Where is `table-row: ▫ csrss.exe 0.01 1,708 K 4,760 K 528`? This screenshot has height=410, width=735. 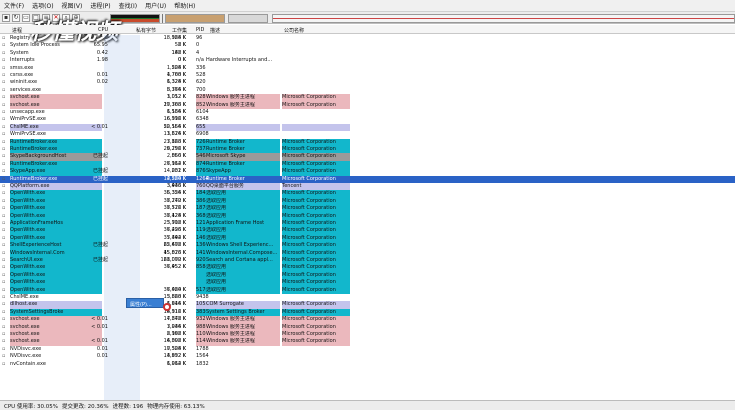 table-row: ▫ csrss.exe 0.01 1,708 K 4,760 K 528 is located at coordinates (367, 75).